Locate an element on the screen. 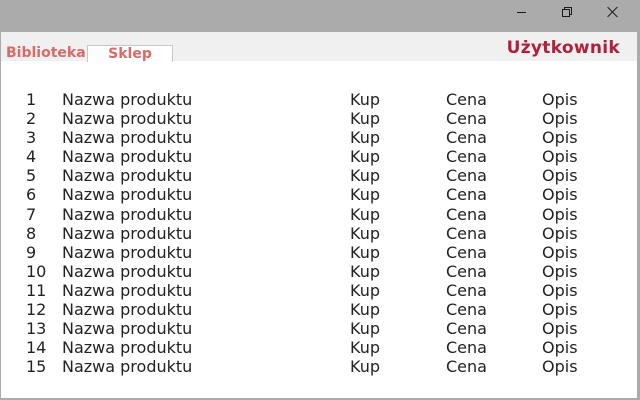  restore-icon is located at coordinates (567, 12).